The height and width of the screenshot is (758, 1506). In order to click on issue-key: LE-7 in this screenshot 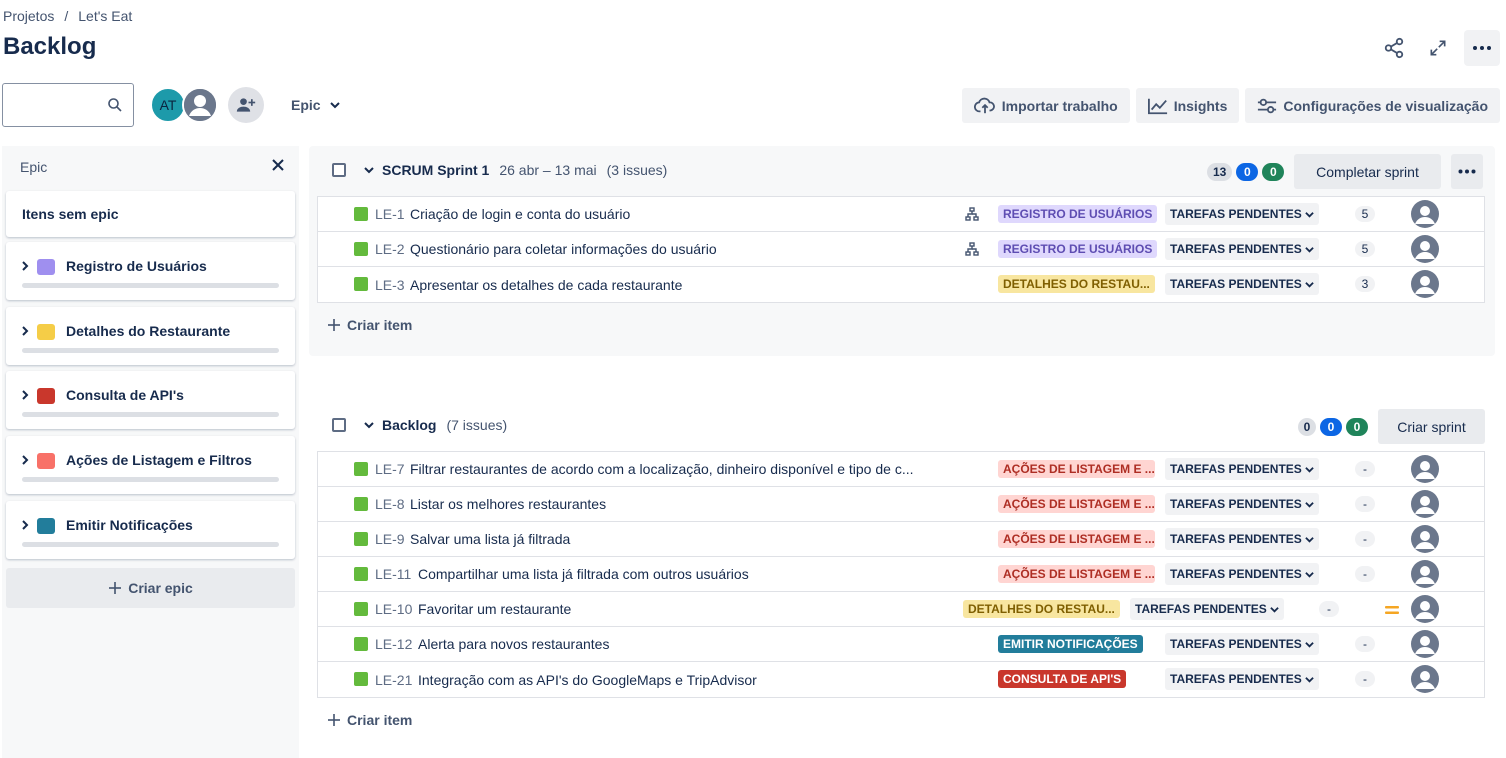, I will do `click(390, 469)`.